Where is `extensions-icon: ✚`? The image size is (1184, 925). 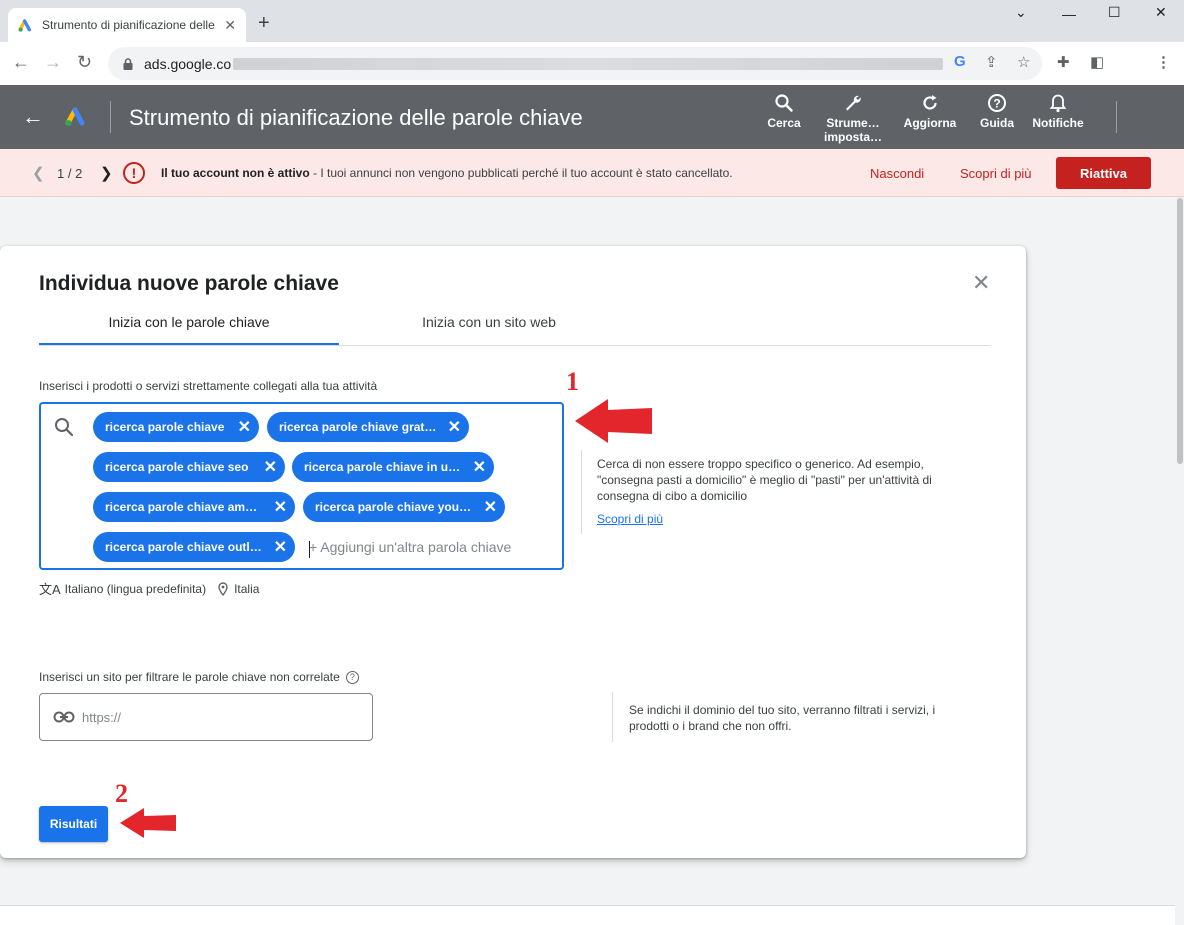
extensions-icon: ✚ is located at coordinates (1063, 62).